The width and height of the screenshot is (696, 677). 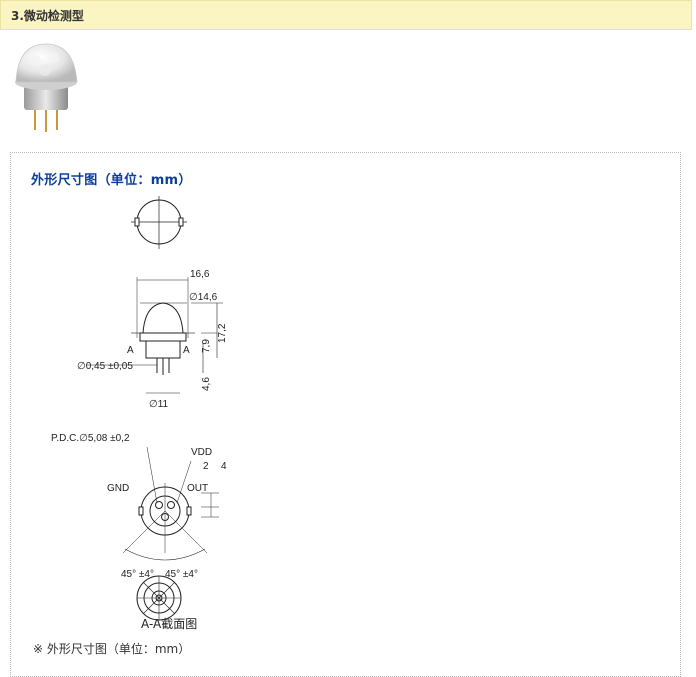 I want to click on section-mark-left: A, so click(x=130, y=350).